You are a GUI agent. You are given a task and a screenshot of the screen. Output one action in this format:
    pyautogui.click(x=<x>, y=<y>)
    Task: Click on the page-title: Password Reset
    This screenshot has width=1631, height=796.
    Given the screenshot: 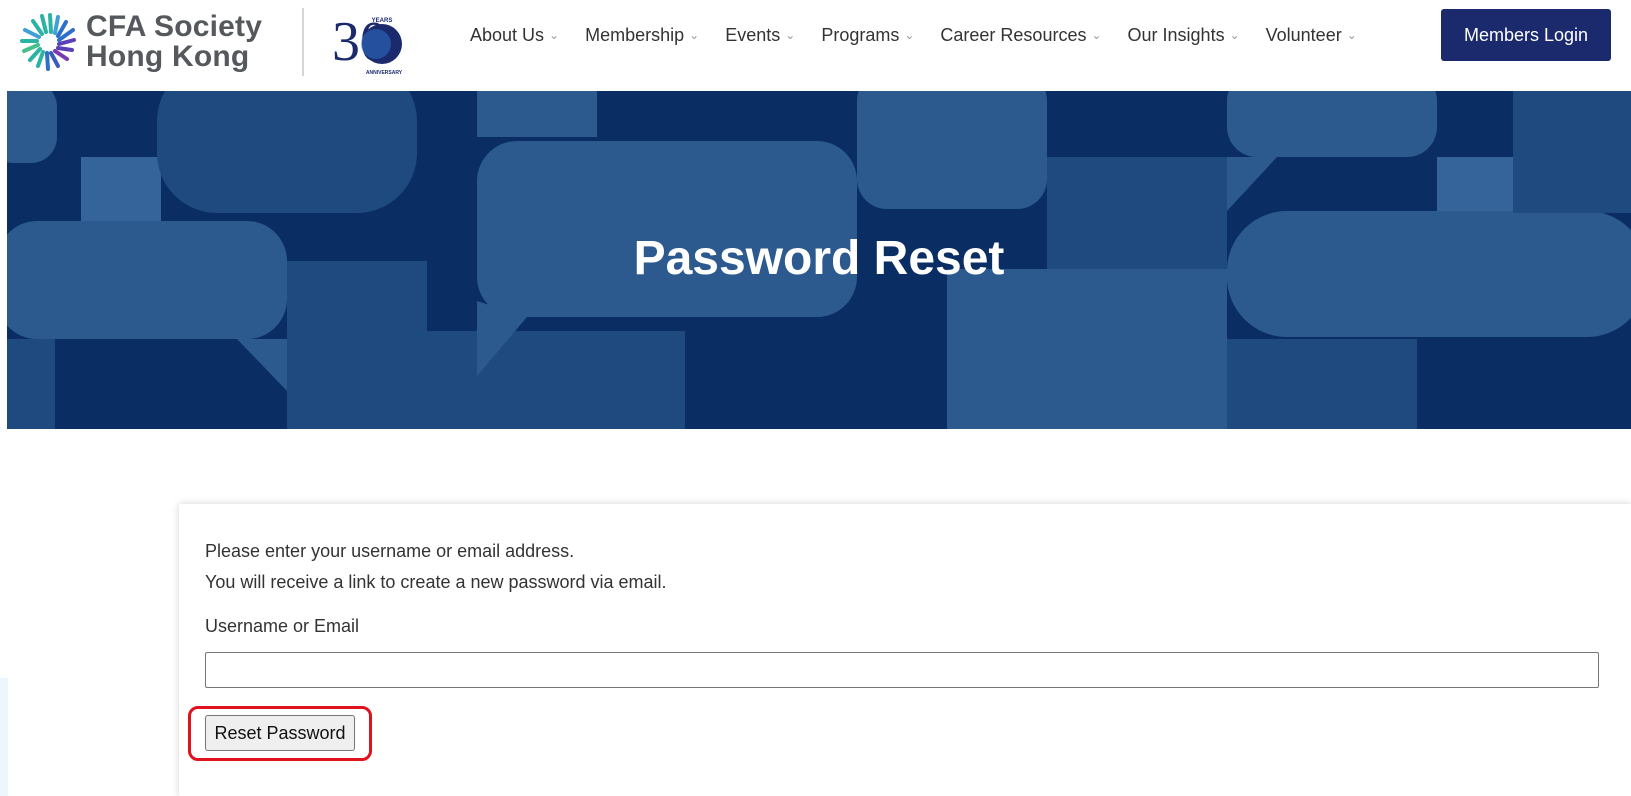 What is the action you would take?
    pyautogui.click(x=819, y=258)
    